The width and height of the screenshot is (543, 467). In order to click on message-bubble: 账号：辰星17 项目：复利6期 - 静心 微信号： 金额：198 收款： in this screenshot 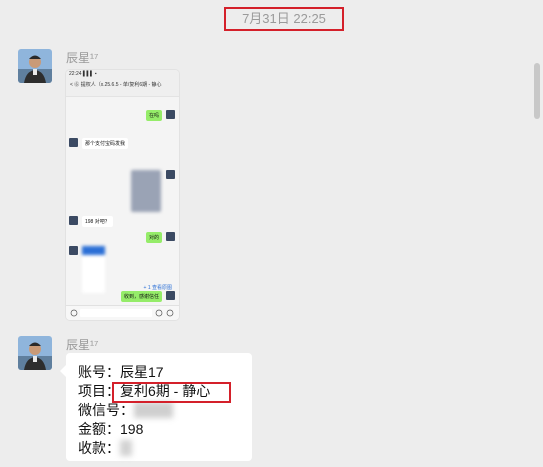, I will do `click(156, 407)`.